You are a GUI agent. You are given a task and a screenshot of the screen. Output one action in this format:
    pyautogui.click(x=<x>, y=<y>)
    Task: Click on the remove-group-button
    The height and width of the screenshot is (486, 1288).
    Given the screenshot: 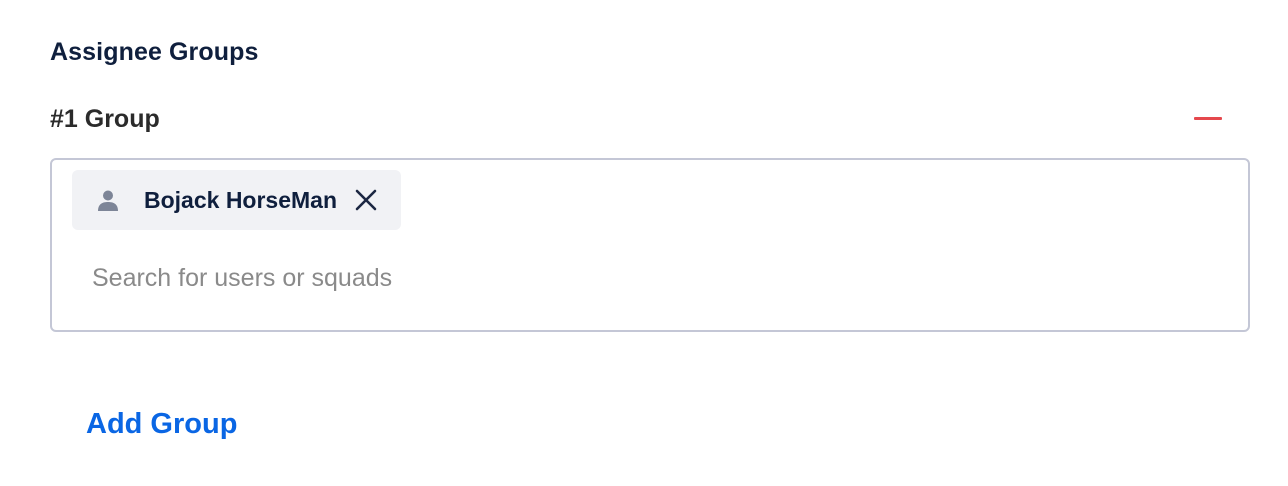 What is the action you would take?
    pyautogui.click(x=1208, y=119)
    